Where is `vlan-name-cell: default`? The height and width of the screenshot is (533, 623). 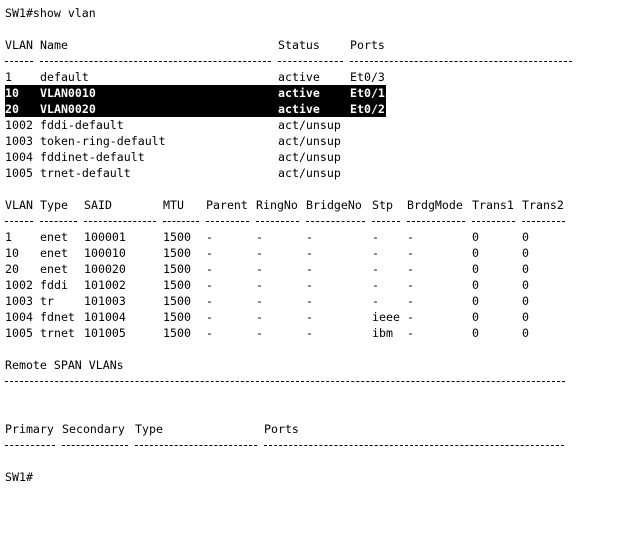 vlan-name-cell: default is located at coordinates (64, 77).